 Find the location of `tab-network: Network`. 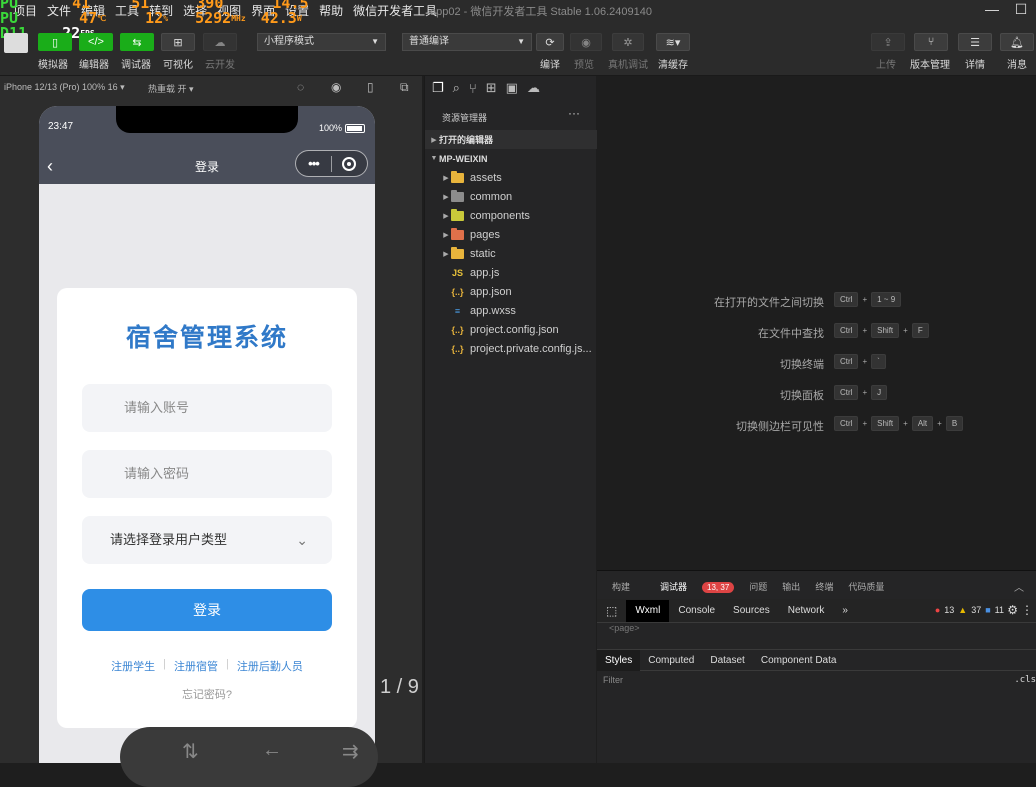

tab-network: Network is located at coordinates (806, 611).